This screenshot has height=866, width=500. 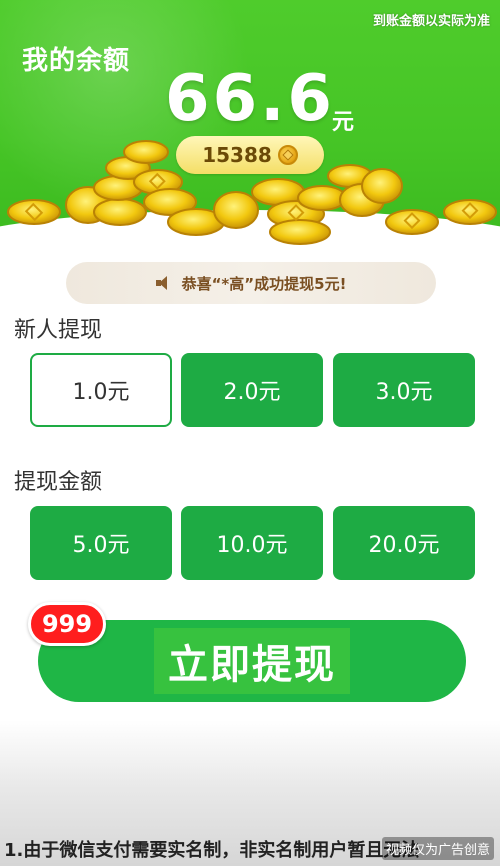 What do you see at coordinates (252, 543) in the screenshot?
I see `amount-option-10: 10.0元` at bounding box center [252, 543].